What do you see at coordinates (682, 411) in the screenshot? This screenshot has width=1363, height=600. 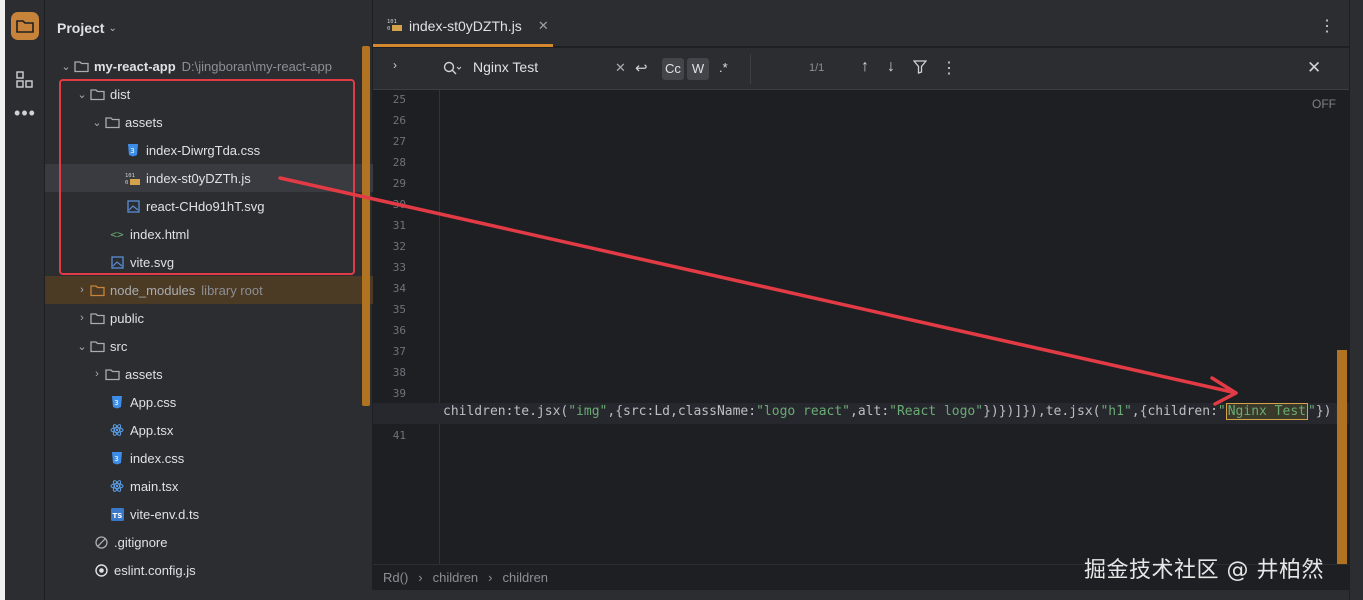 I see `code-token: ,{src:Ld,className:` at bounding box center [682, 411].